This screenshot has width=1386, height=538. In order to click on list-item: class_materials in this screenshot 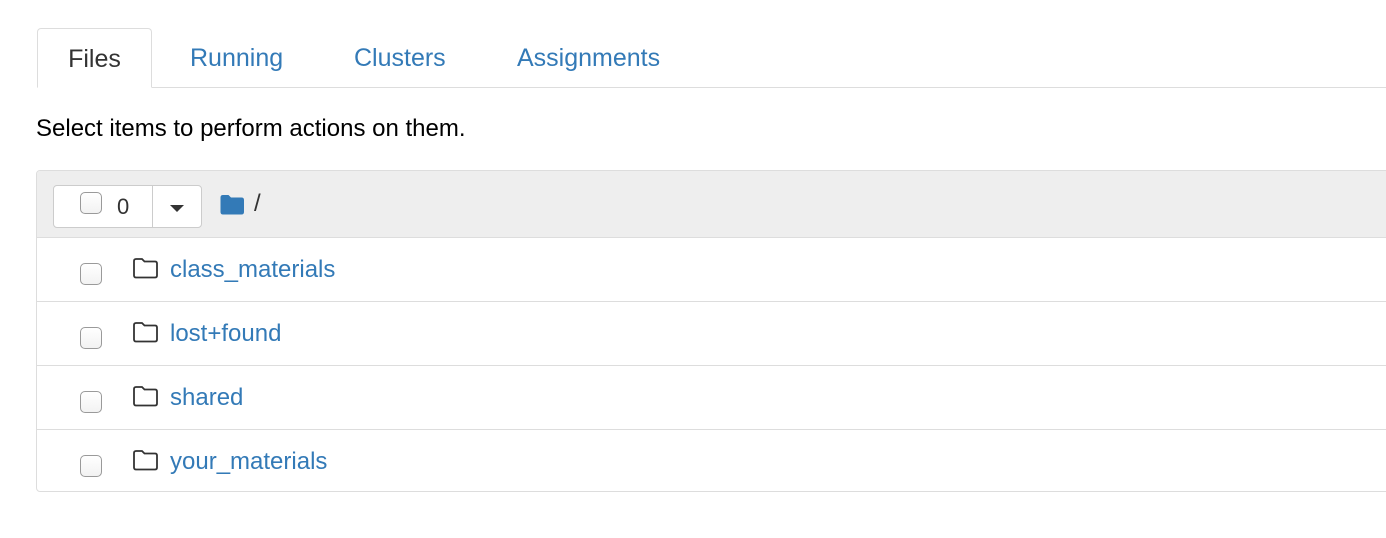, I will do `click(711, 270)`.